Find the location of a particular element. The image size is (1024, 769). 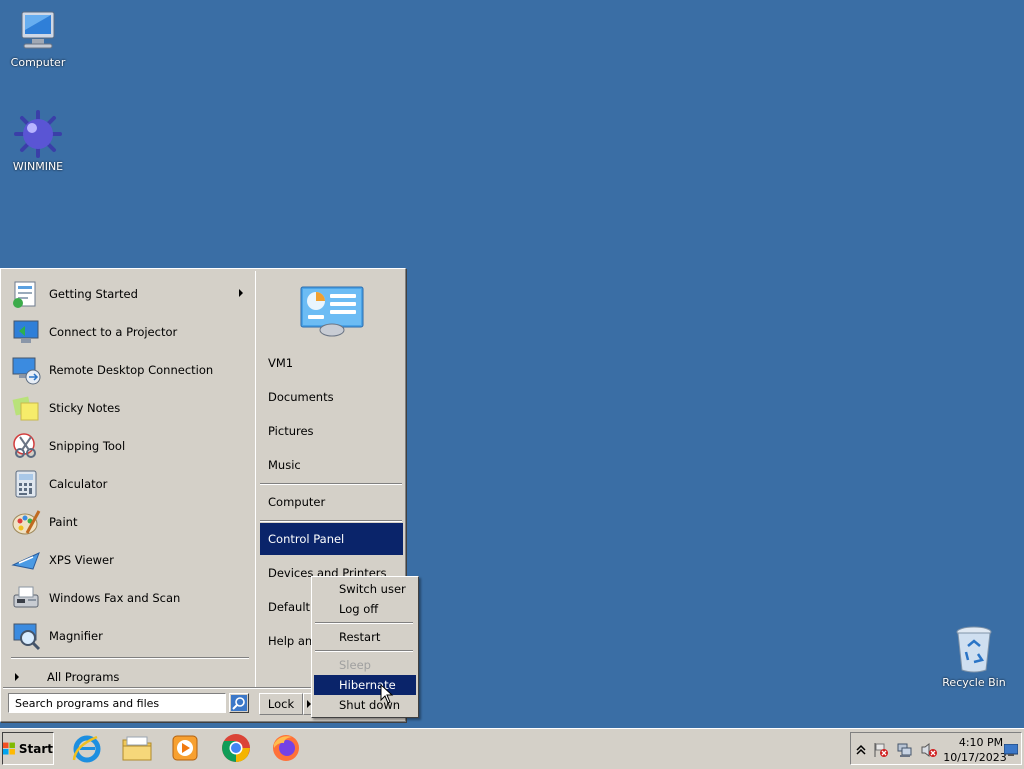

file-explorer-icon is located at coordinates (137, 748).